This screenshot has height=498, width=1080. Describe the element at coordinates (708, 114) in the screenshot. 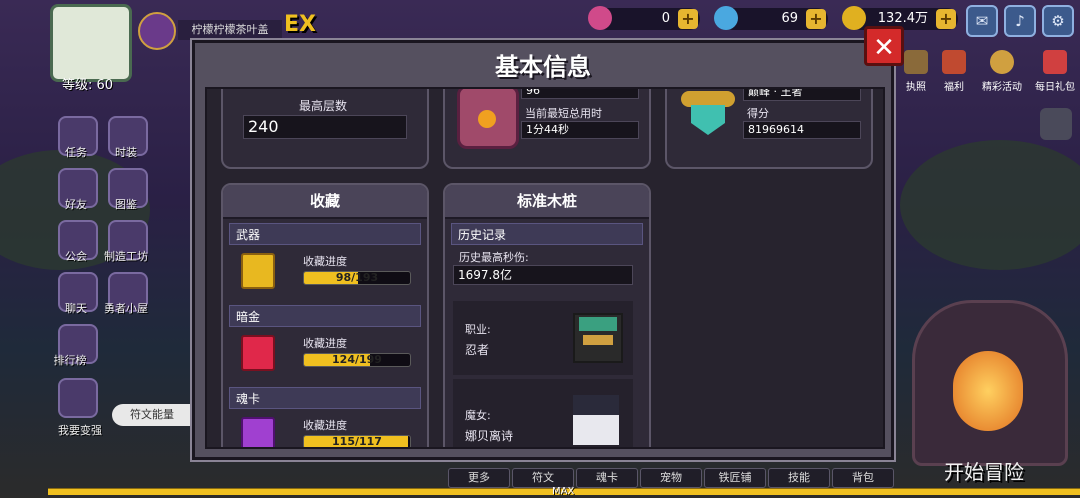

I see `rank-crest-icon` at that location.